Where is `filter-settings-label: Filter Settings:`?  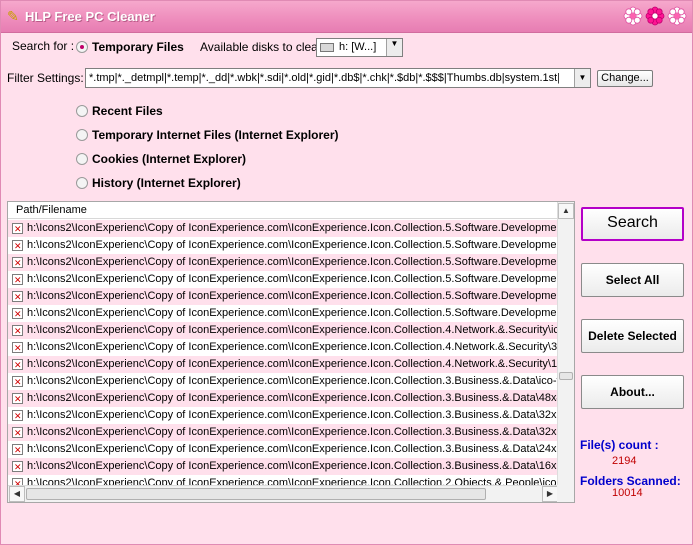 filter-settings-label: Filter Settings: is located at coordinates (45, 78).